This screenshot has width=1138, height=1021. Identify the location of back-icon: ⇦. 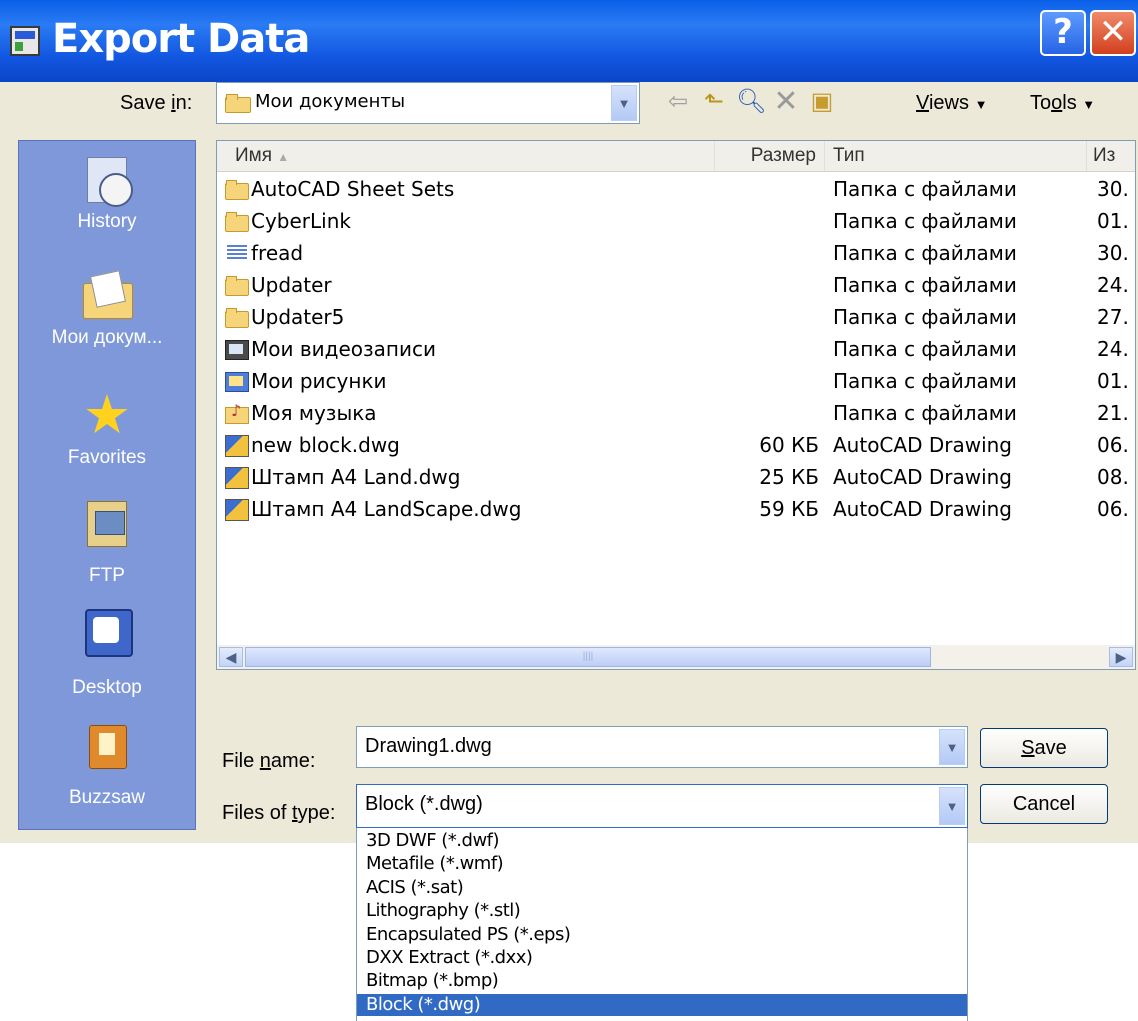
(678, 102).